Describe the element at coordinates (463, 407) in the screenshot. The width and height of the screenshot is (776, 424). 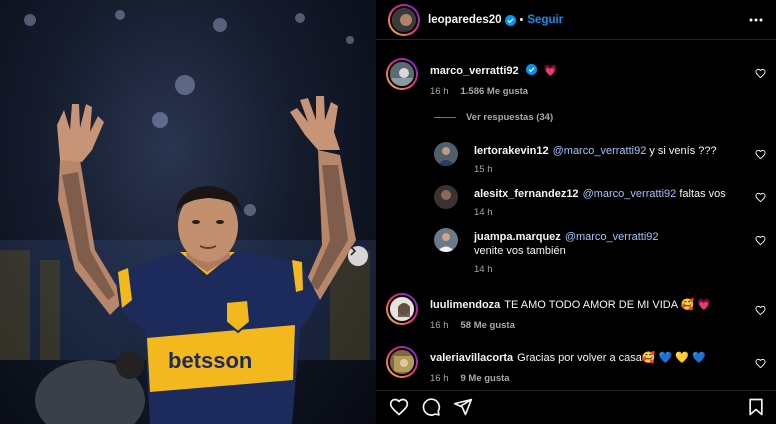
I see `share-icon` at that location.